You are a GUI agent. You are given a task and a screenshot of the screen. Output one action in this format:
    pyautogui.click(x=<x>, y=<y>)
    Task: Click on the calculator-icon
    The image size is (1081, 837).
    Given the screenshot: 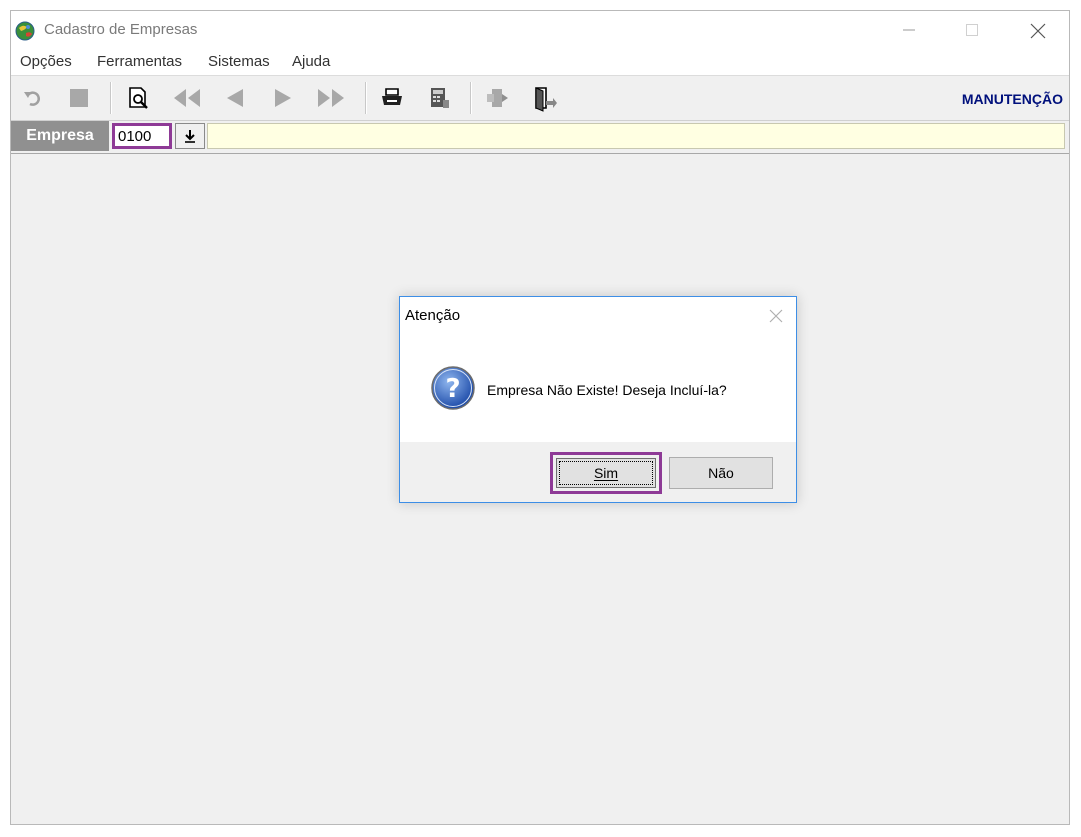 What is the action you would take?
    pyautogui.click(x=440, y=98)
    